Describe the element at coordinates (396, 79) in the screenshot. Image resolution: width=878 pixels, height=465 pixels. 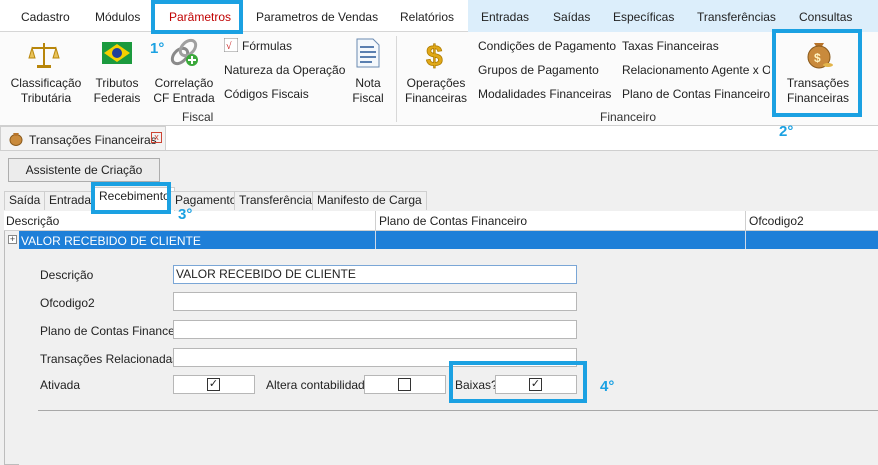
I see `ribbon-separator` at that location.